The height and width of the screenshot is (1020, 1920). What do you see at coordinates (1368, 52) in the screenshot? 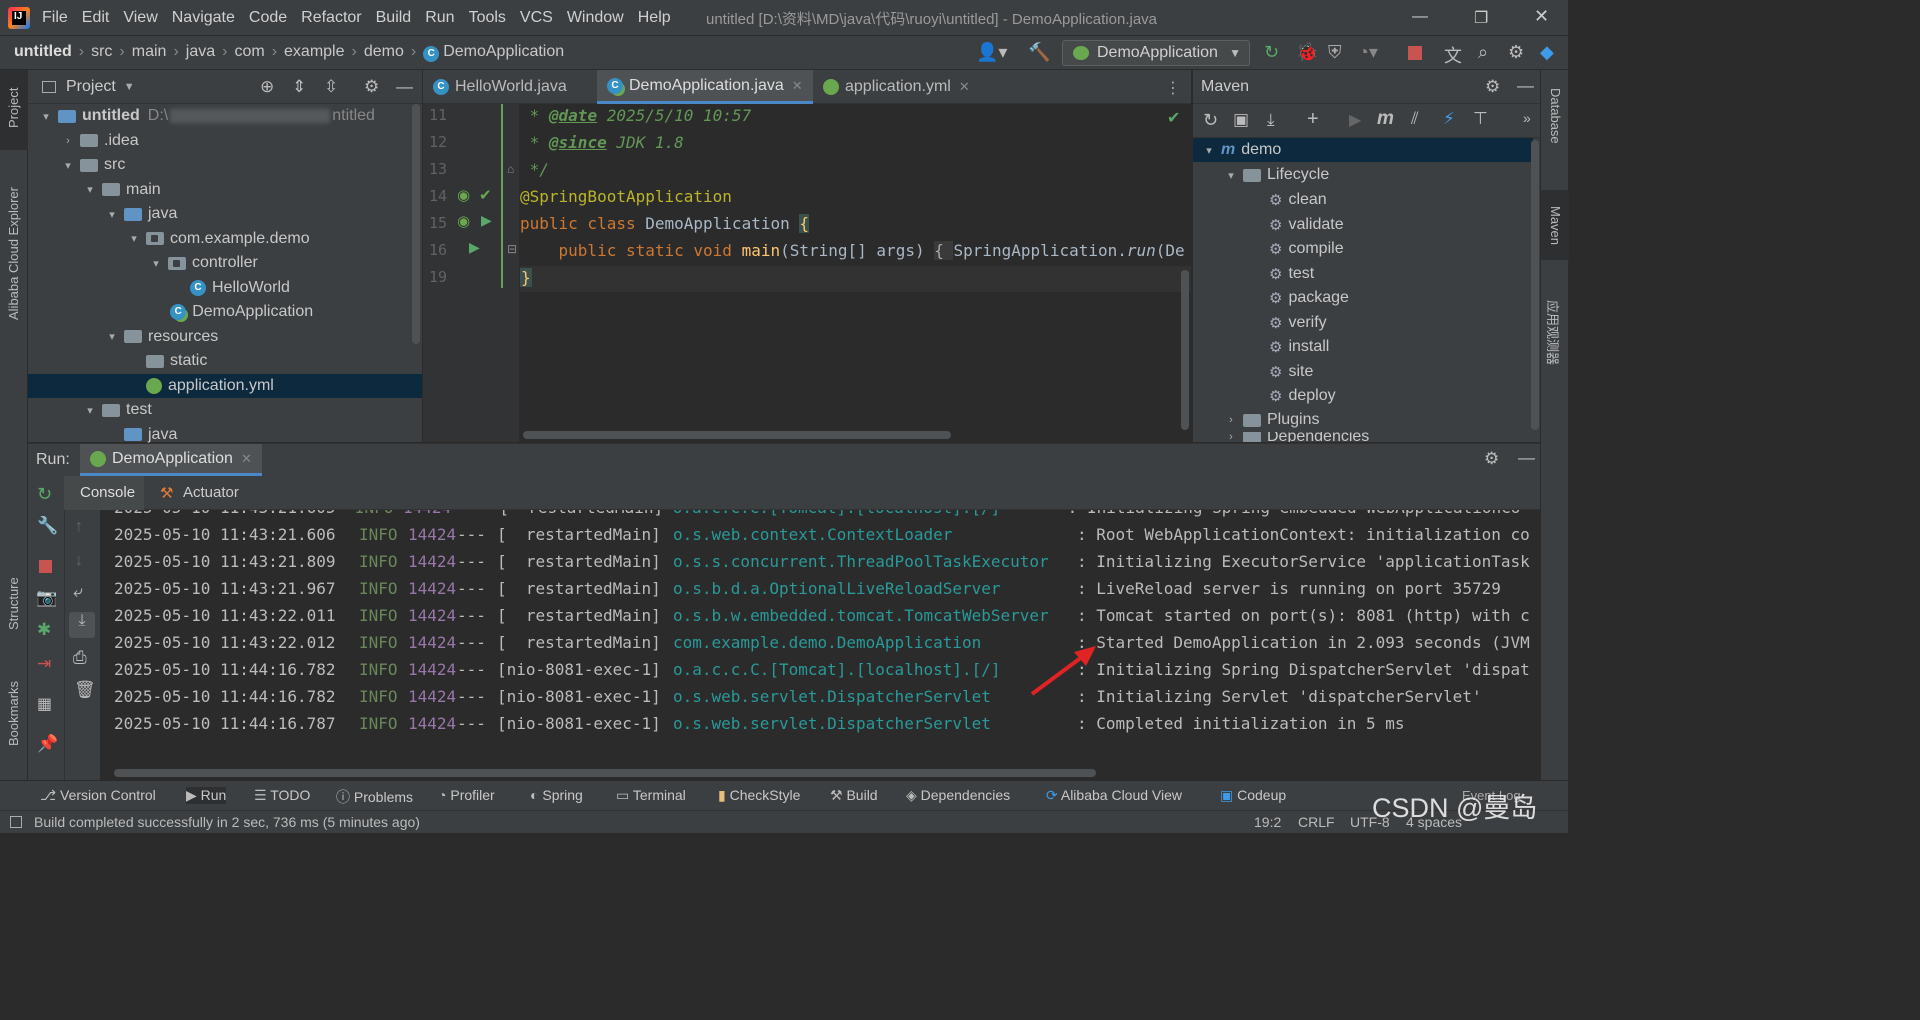
I see `profile-icon: ◔▾` at bounding box center [1368, 52].